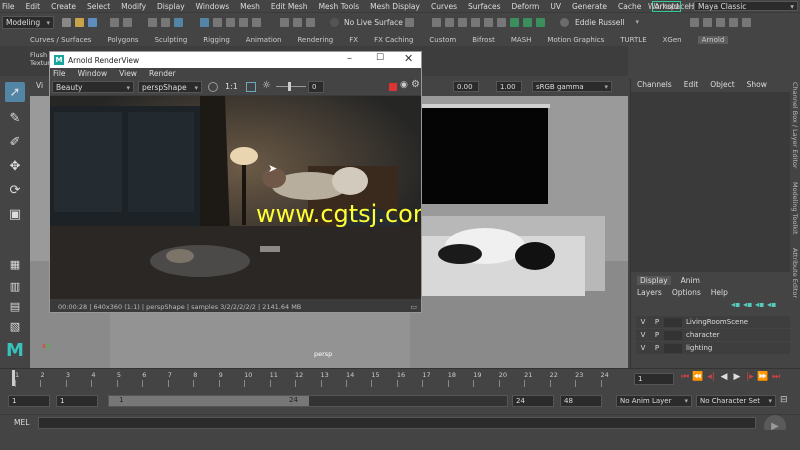 This screenshot has width=800, height=450. What do you see at coordinates (607, 22) in the screenshot?
I see `user-account-dropdown: Eddie Russell ▾` at bounding box center [607, 22].